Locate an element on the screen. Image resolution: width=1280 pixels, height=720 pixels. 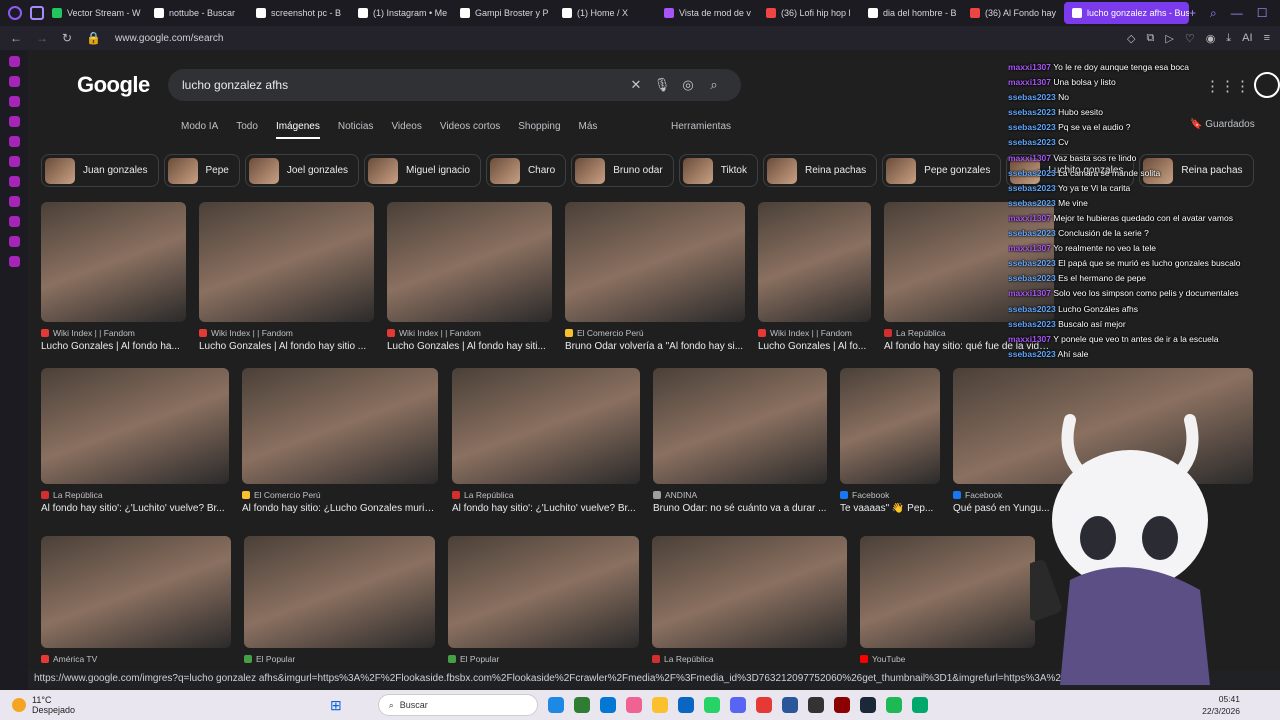
start-icon: ⊞ is located at coordinates (336, 705).